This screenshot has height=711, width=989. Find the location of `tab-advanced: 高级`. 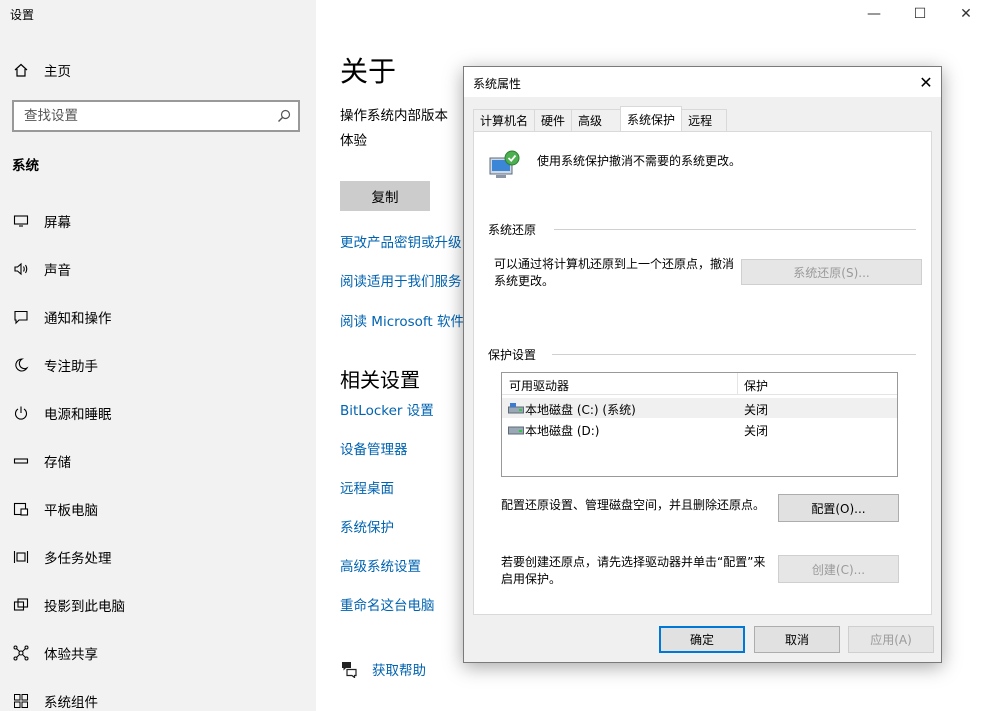

tab-advanced: 高级 is located at coordinates (596, 120).